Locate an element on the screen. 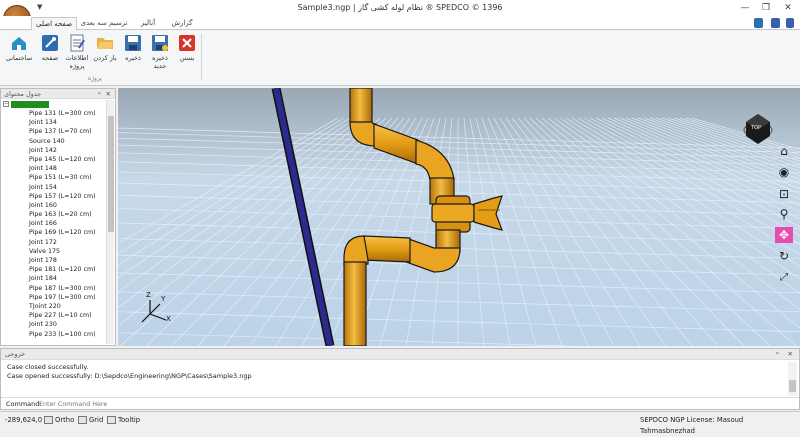 The height and width of the screenshot is (437, 800). maximize-button: ❐ is located at coordinates (766, 8).